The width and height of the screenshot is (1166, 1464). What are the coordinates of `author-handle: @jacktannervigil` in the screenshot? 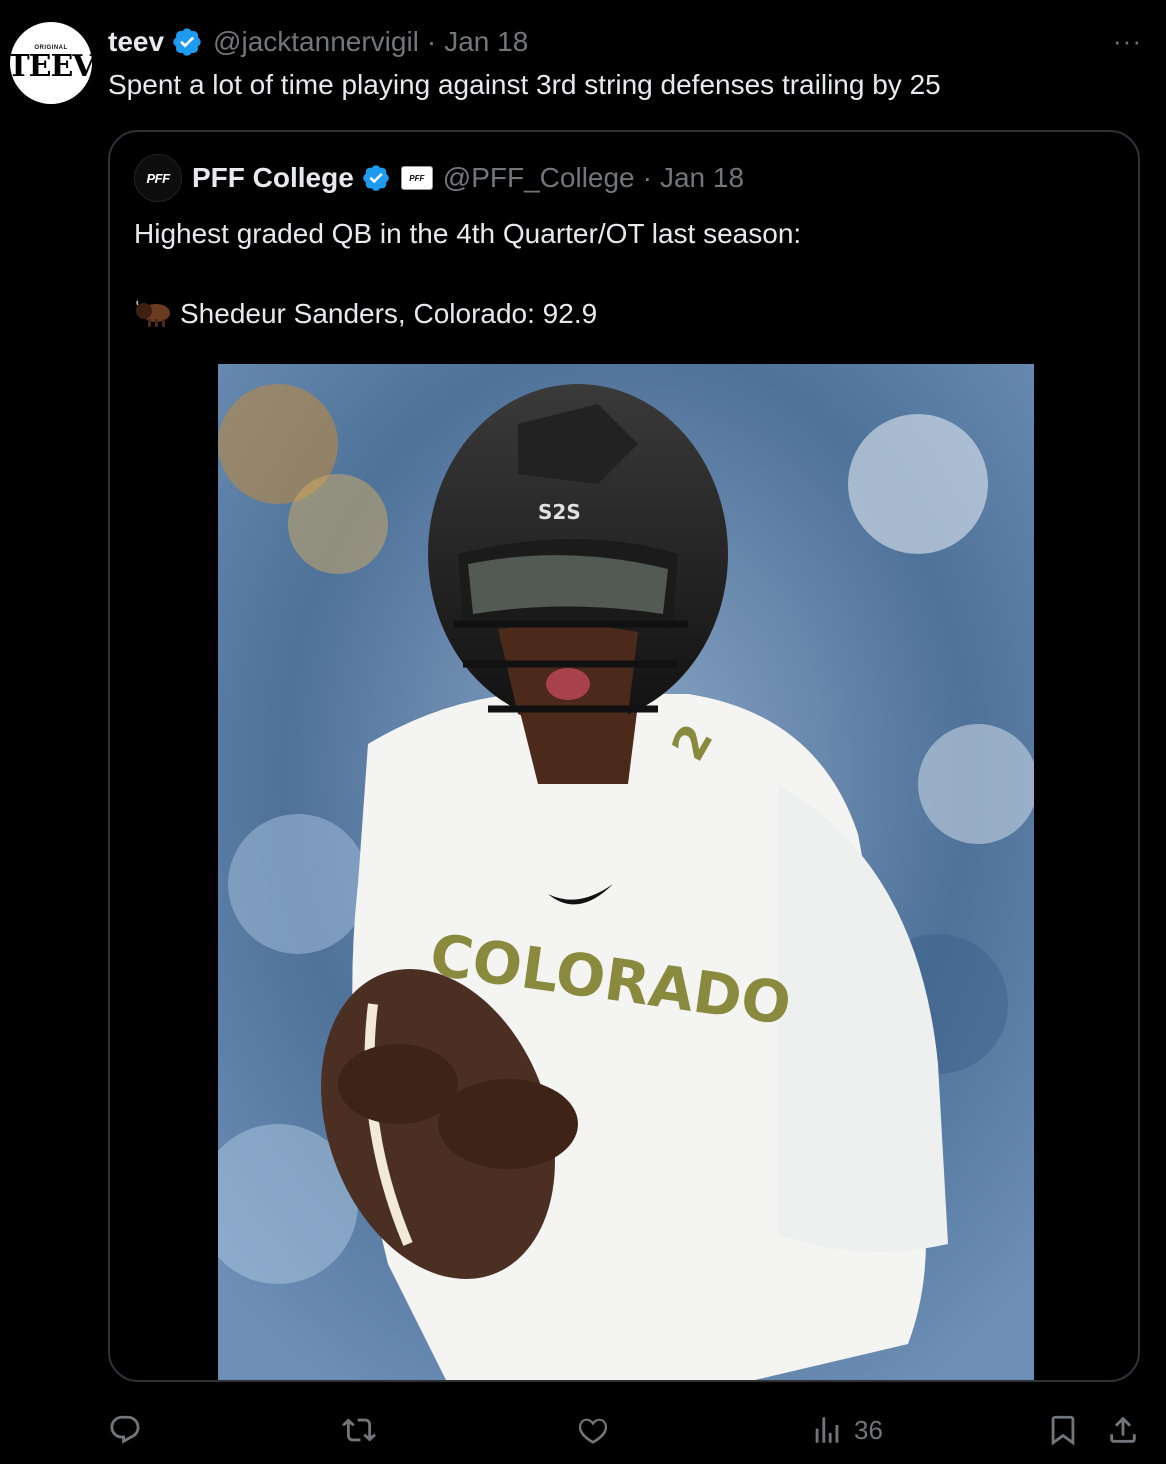 It's located at (316, 42).